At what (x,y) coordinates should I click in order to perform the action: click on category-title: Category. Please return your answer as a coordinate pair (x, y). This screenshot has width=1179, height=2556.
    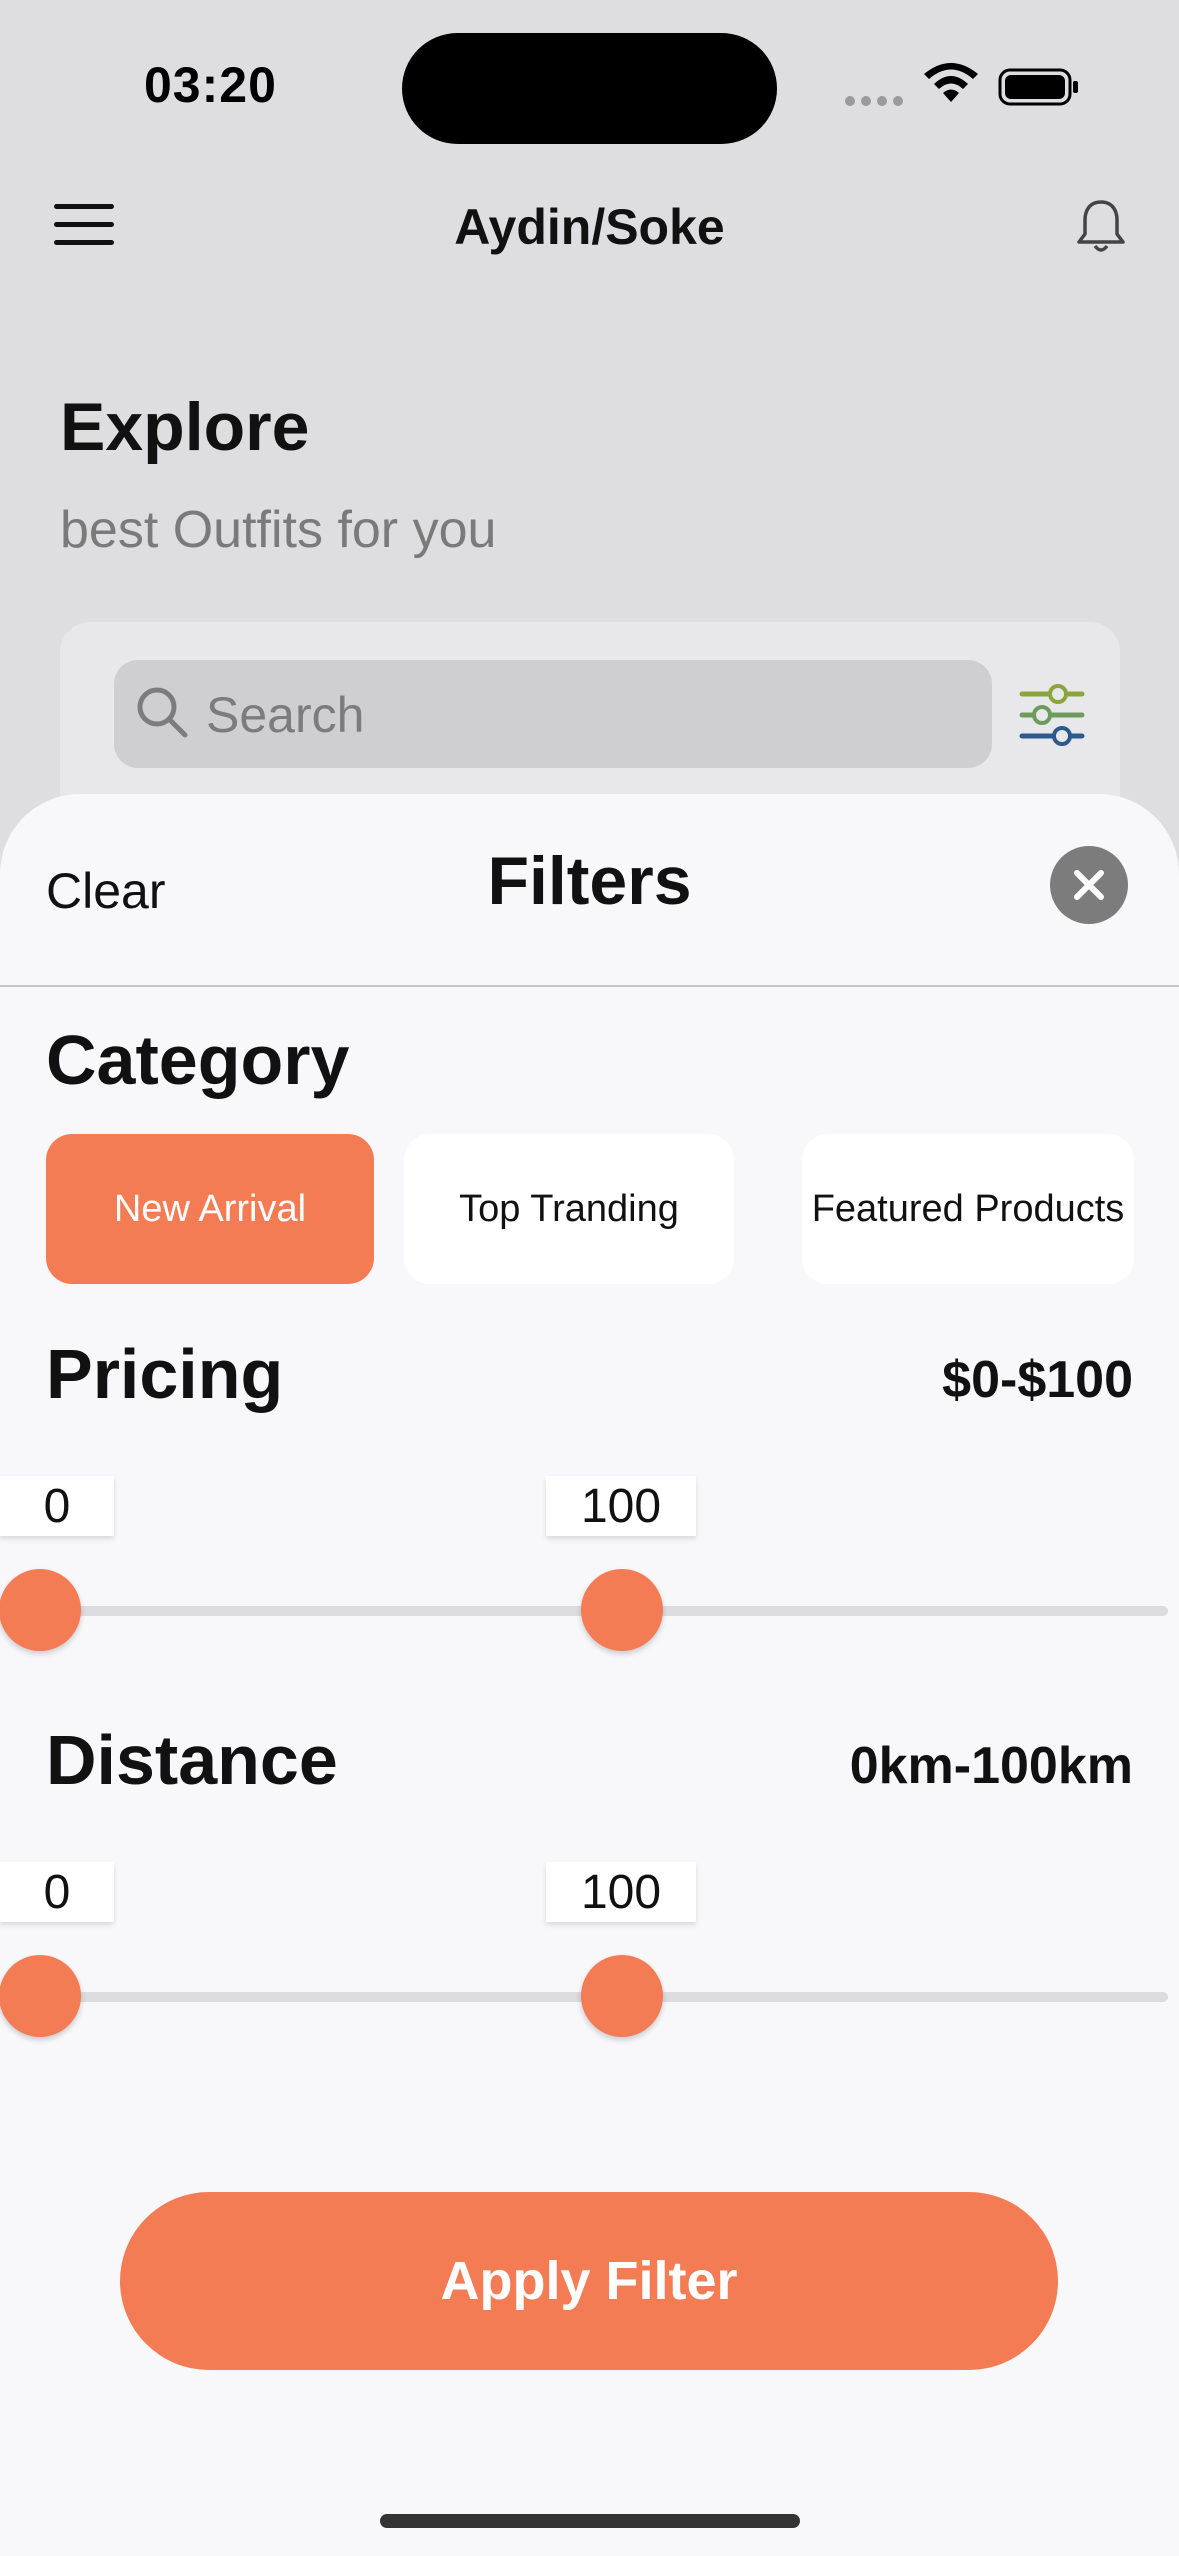
    Looking at the image, I should click on (198, 1060).